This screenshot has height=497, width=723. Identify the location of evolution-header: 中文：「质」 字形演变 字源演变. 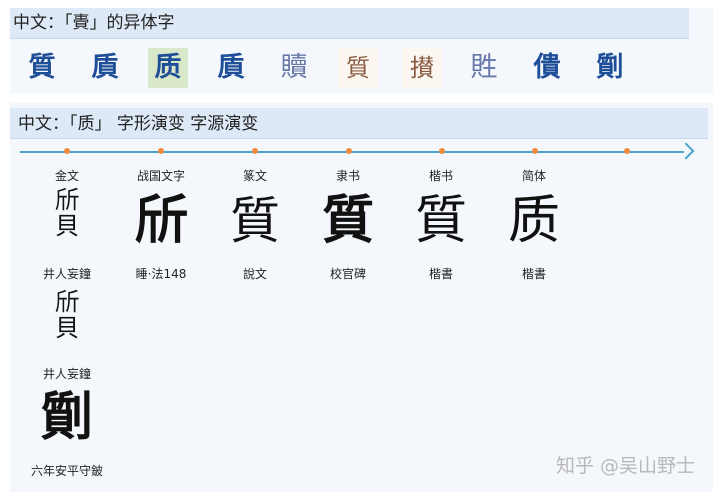
(359, 123).